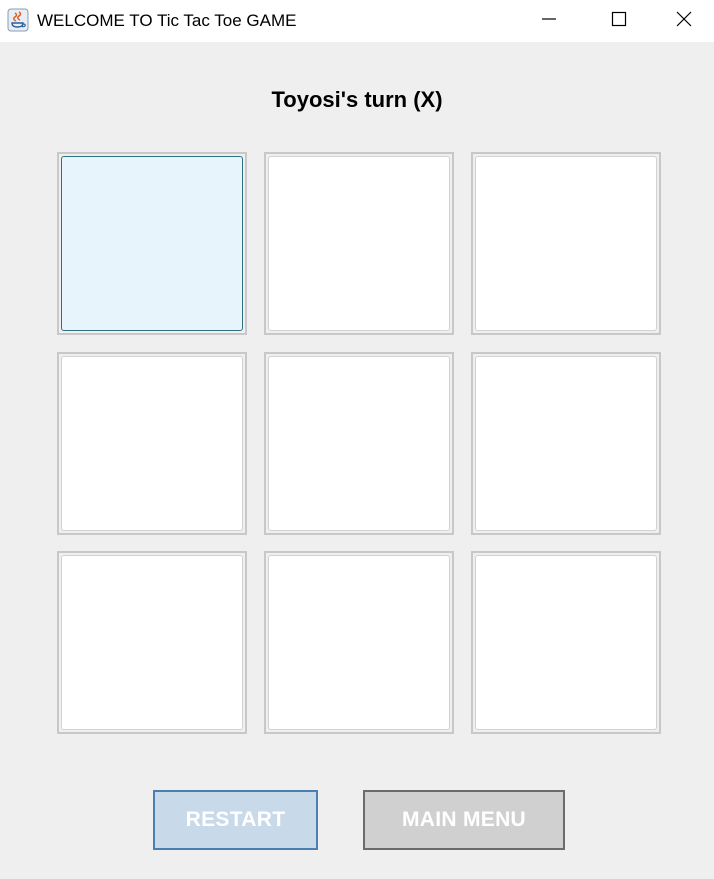 Image resolution: width=714 pixels, height=879 pixels. I want to click on java-icon, so click(18, 20).